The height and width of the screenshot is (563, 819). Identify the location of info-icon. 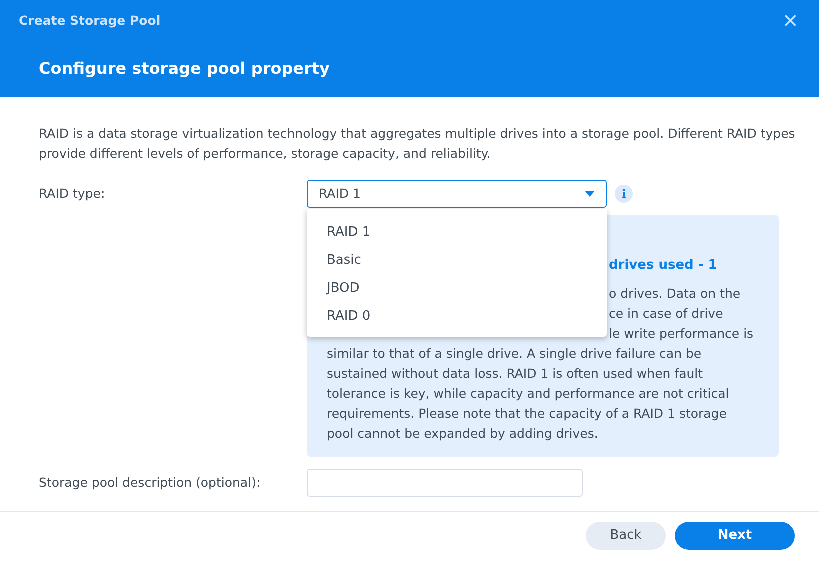
(624, 194).